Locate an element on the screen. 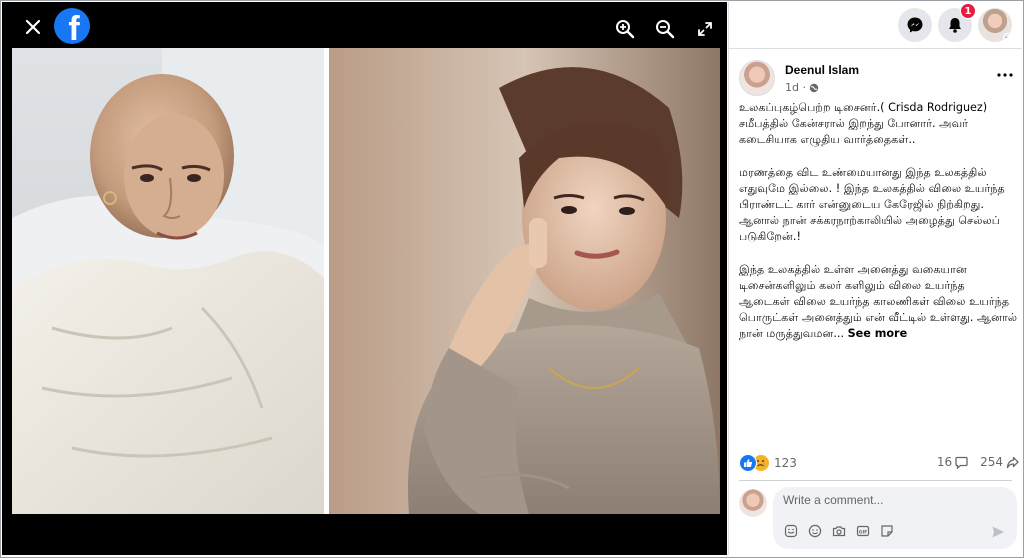 This screenshot has width=1024, height=558. zoom-in-icon is located at coordinates (625, 29).